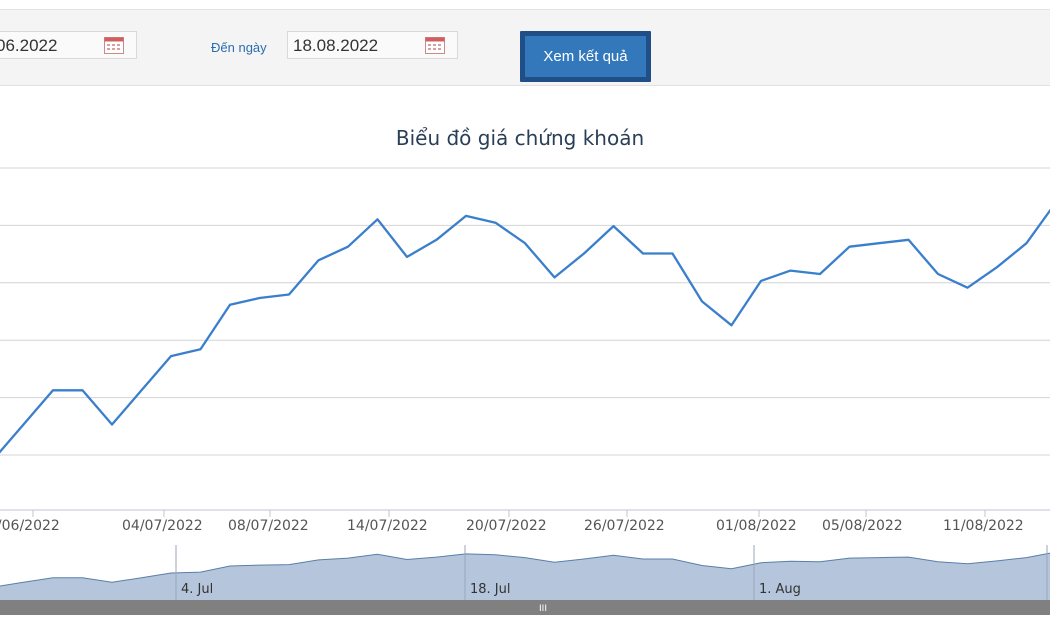 This screenshot has height=630, width=1050. I want to click on navigator-label: 18. Jul, so click(490, 589).